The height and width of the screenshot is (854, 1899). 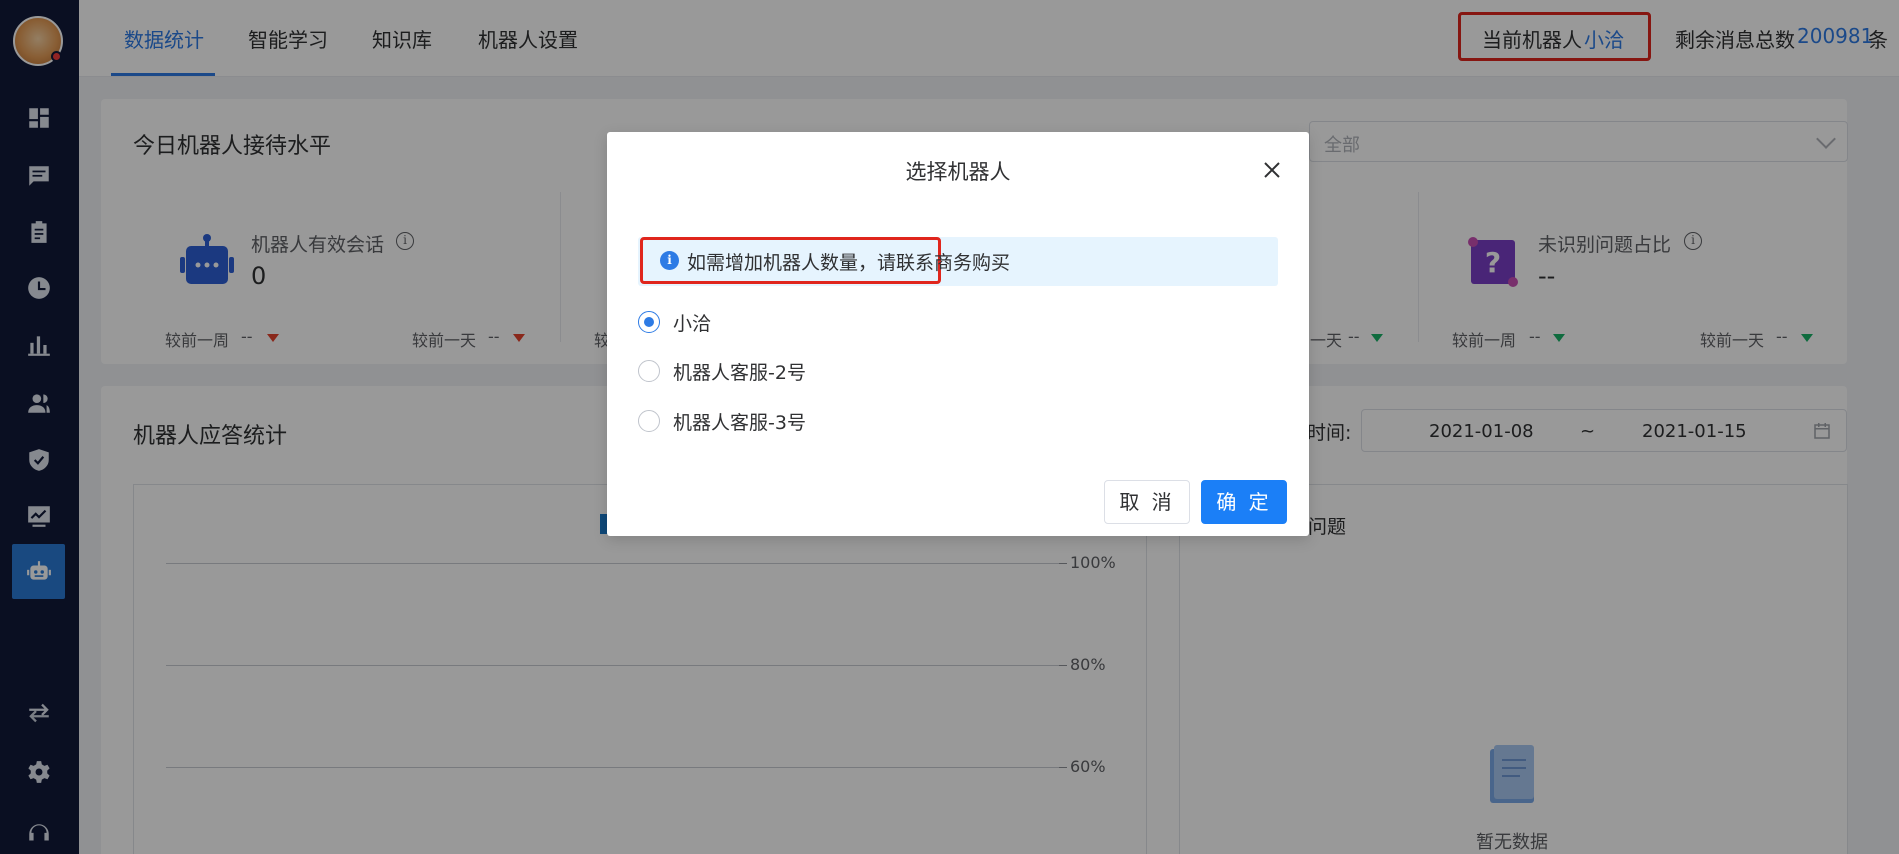 What do you see at coordinates (1272, 170) in the screenshot?
I see `close-icon` at bounding box center [1272, 170].